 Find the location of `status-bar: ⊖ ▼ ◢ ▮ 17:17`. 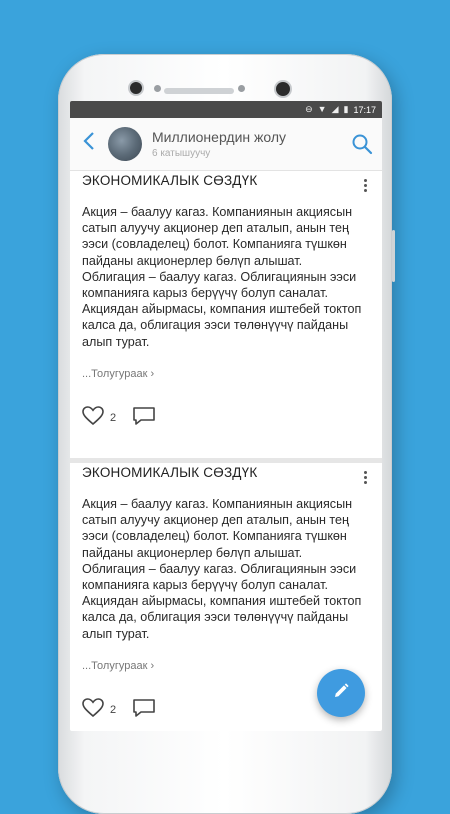

status-bar: ⊖ ▼ ◢ ▮ 17:17 is located at coordinates (226, 109).